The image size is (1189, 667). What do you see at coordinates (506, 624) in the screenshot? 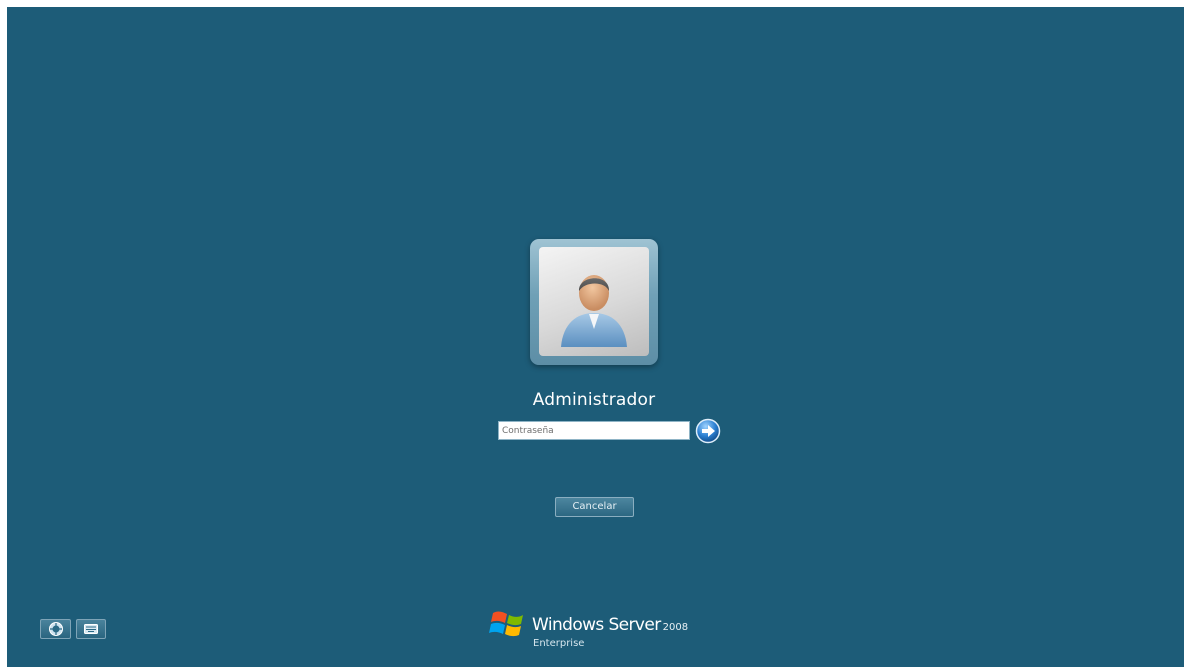
I see `windows-flag-icon` at bounding box center [506, 624].